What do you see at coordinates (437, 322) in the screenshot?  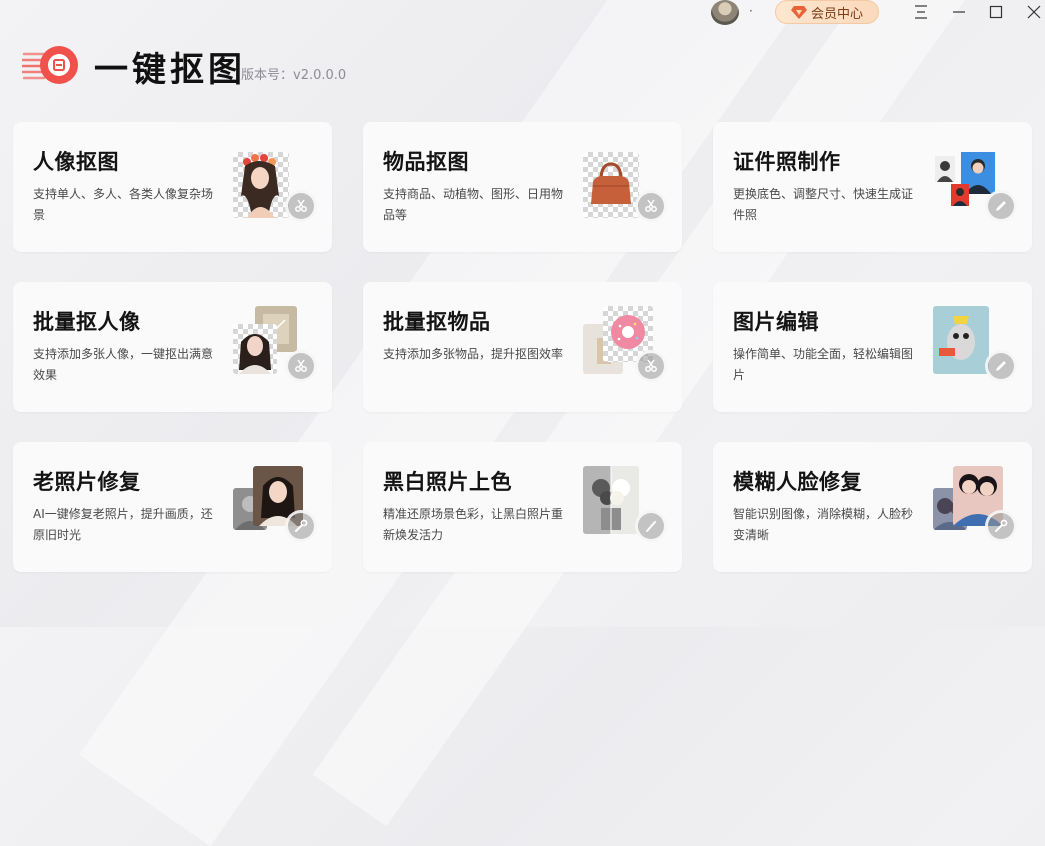 I see `card-title: 批量抠物品` at bounding box center [437, 322].